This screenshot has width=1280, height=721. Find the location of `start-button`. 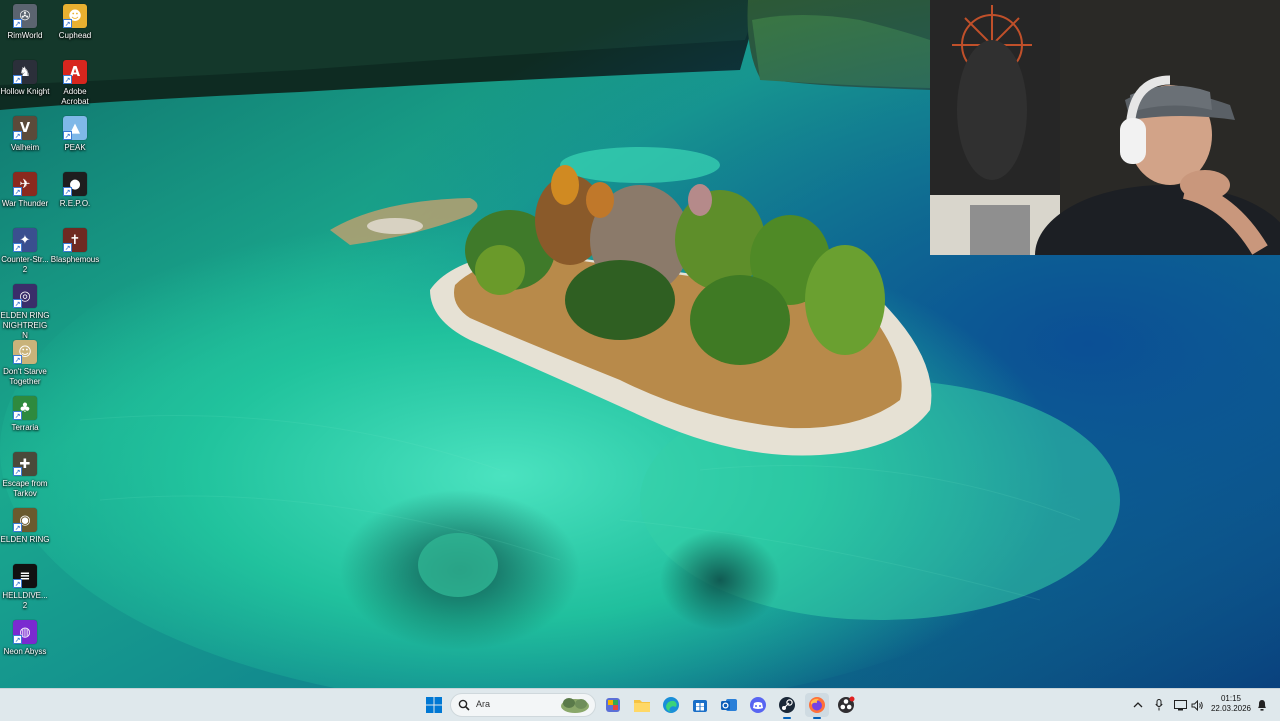

start-button is located at coordinates (434, 705).